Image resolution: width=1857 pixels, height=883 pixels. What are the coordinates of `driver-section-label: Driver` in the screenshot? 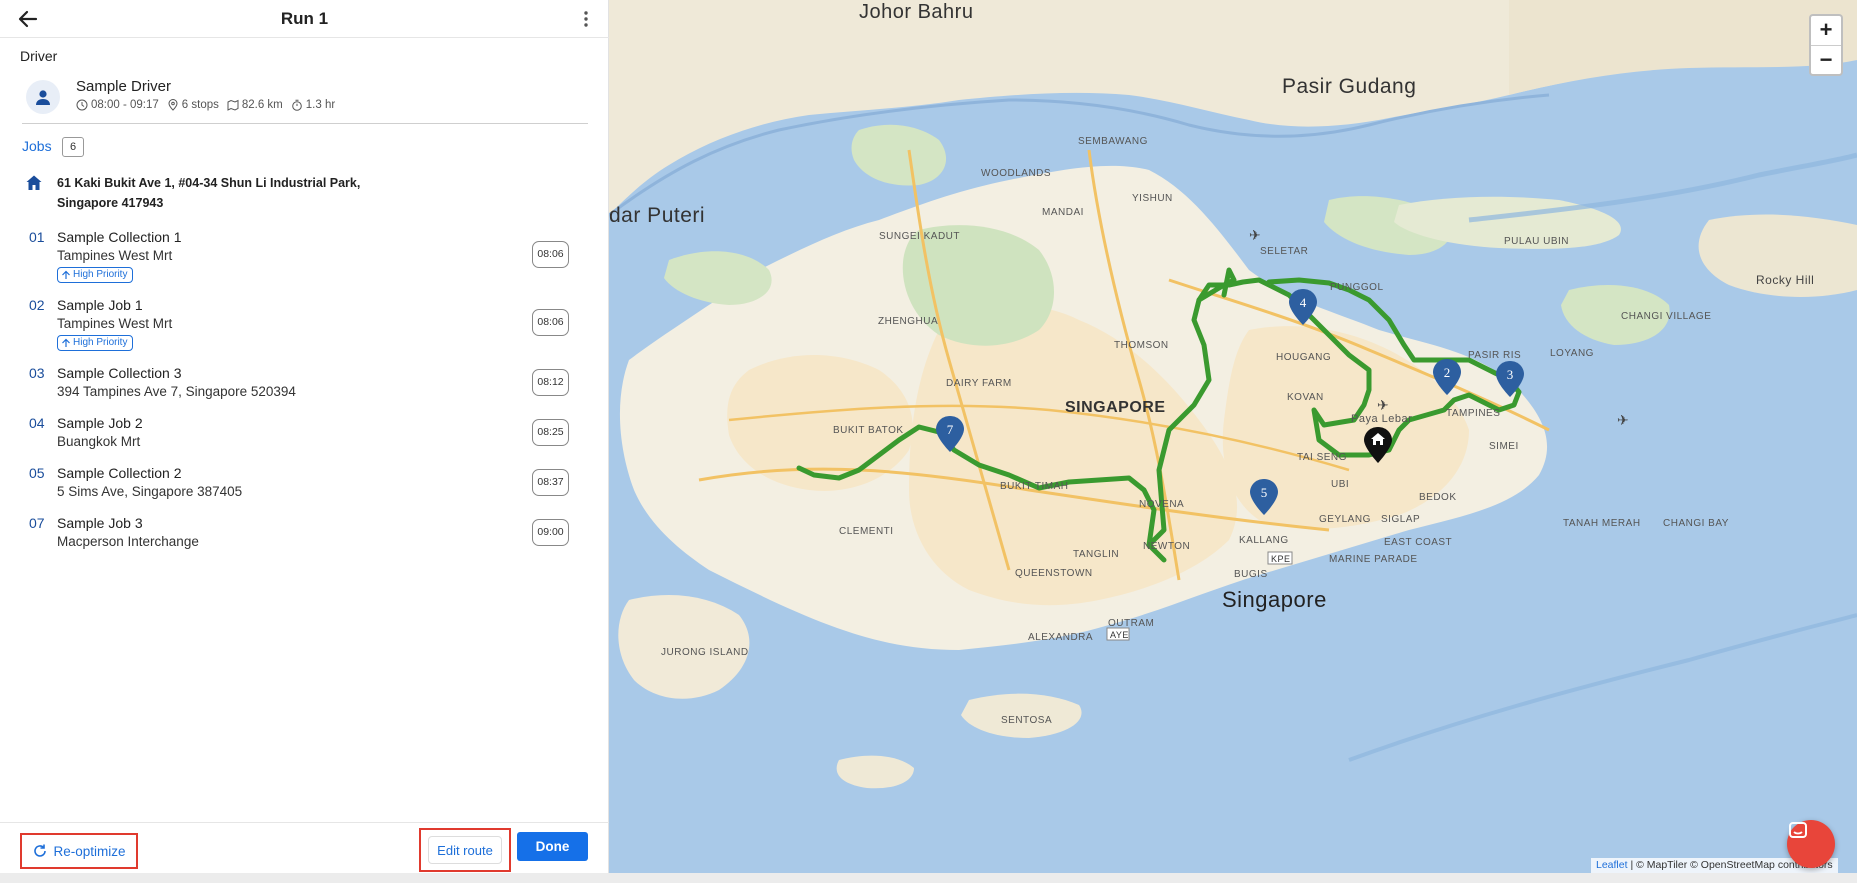 It's located at (39, 56).